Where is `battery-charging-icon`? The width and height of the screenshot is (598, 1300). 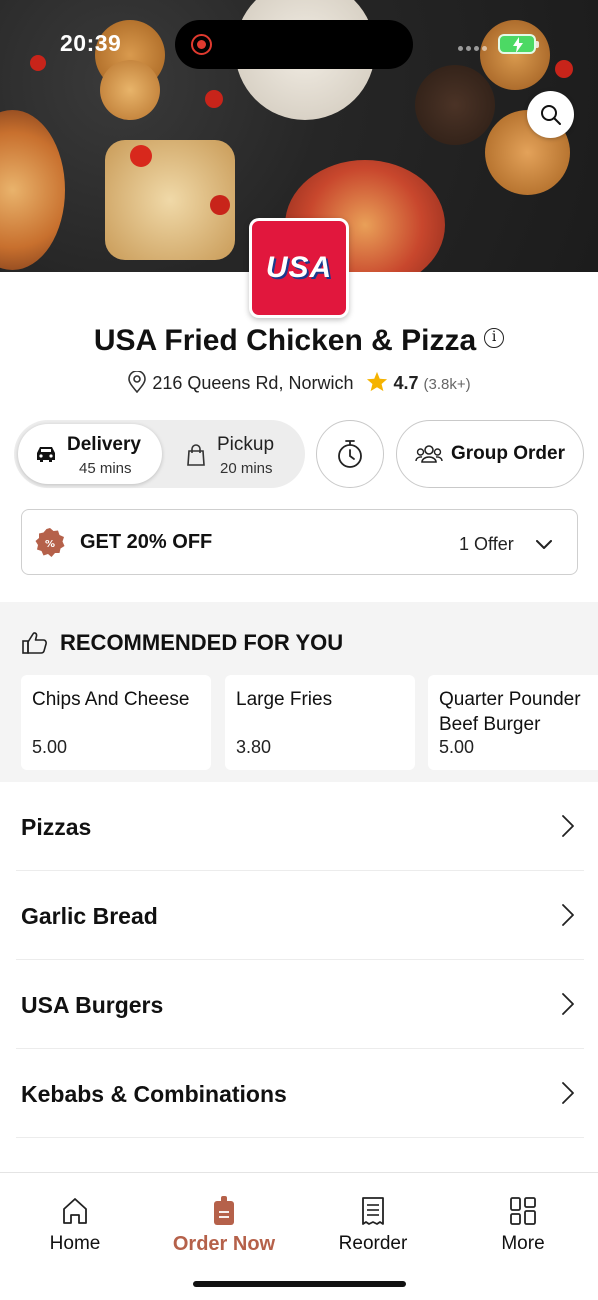 battery-charging-icon is located at coordinates (518, 44).